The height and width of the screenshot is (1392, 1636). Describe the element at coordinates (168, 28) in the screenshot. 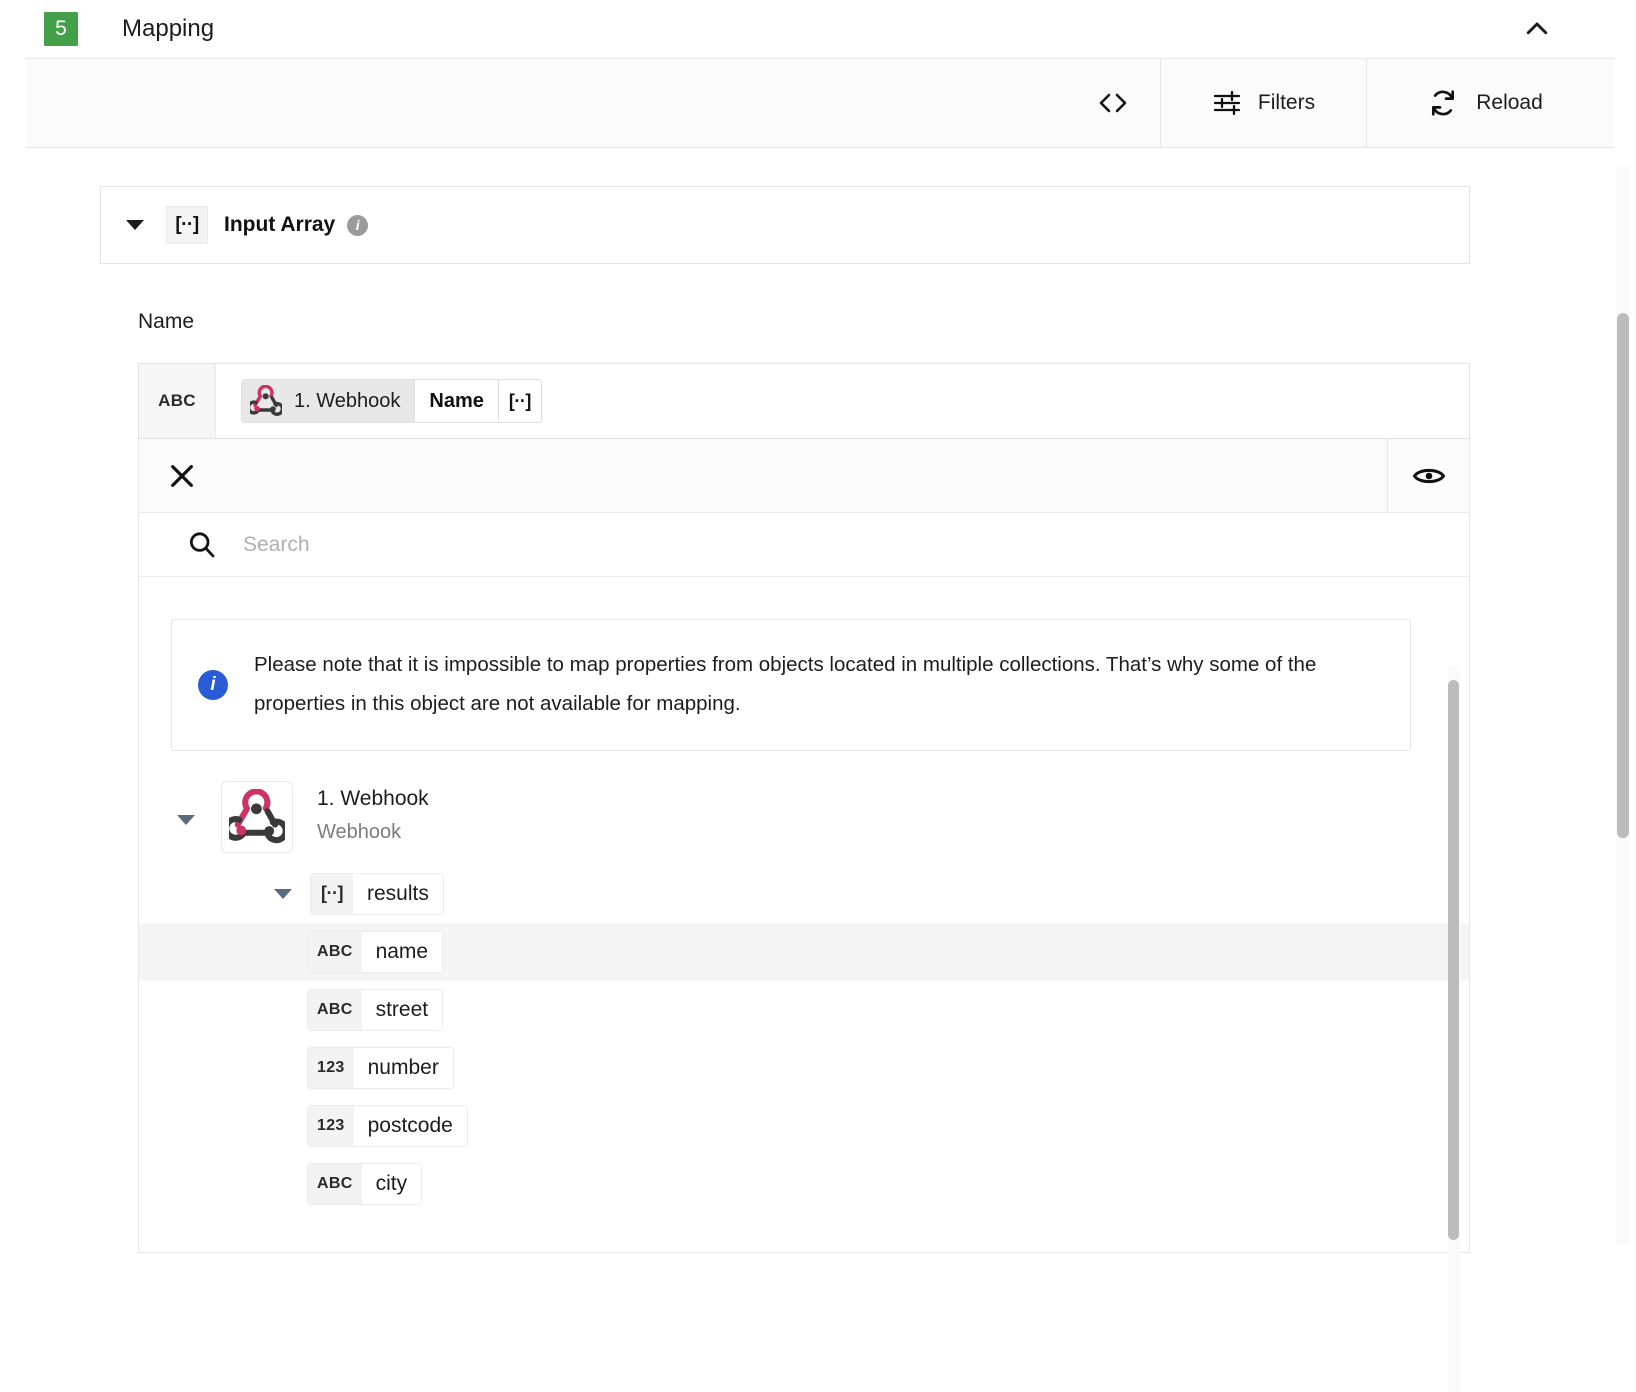

I see `page-title: Mapping` at that location.